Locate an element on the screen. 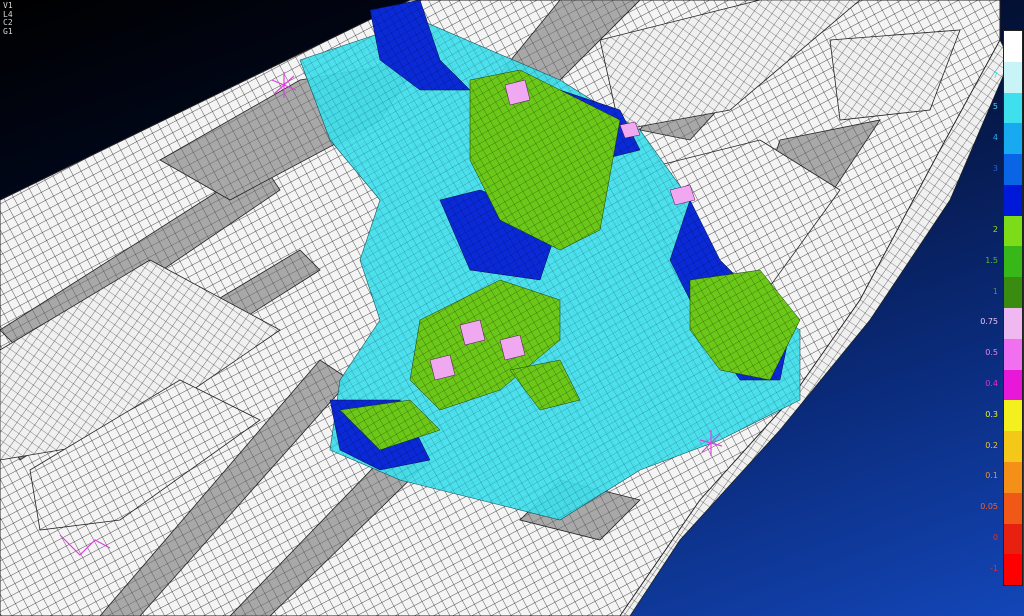  legend-label: 0.5 is located at coordinates (991, 353).